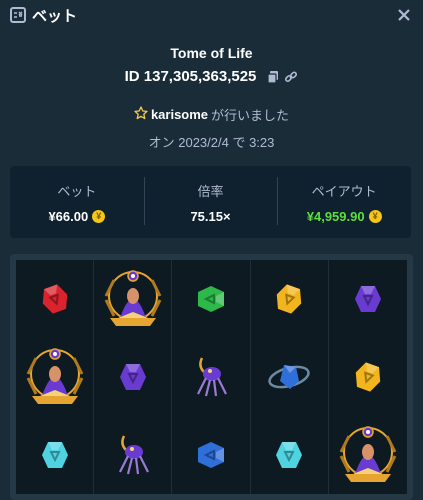 Image resolution: width=423 pixels, height=500 pixels. I want to click on blue-rune-gem-icon, so click(211, 455).